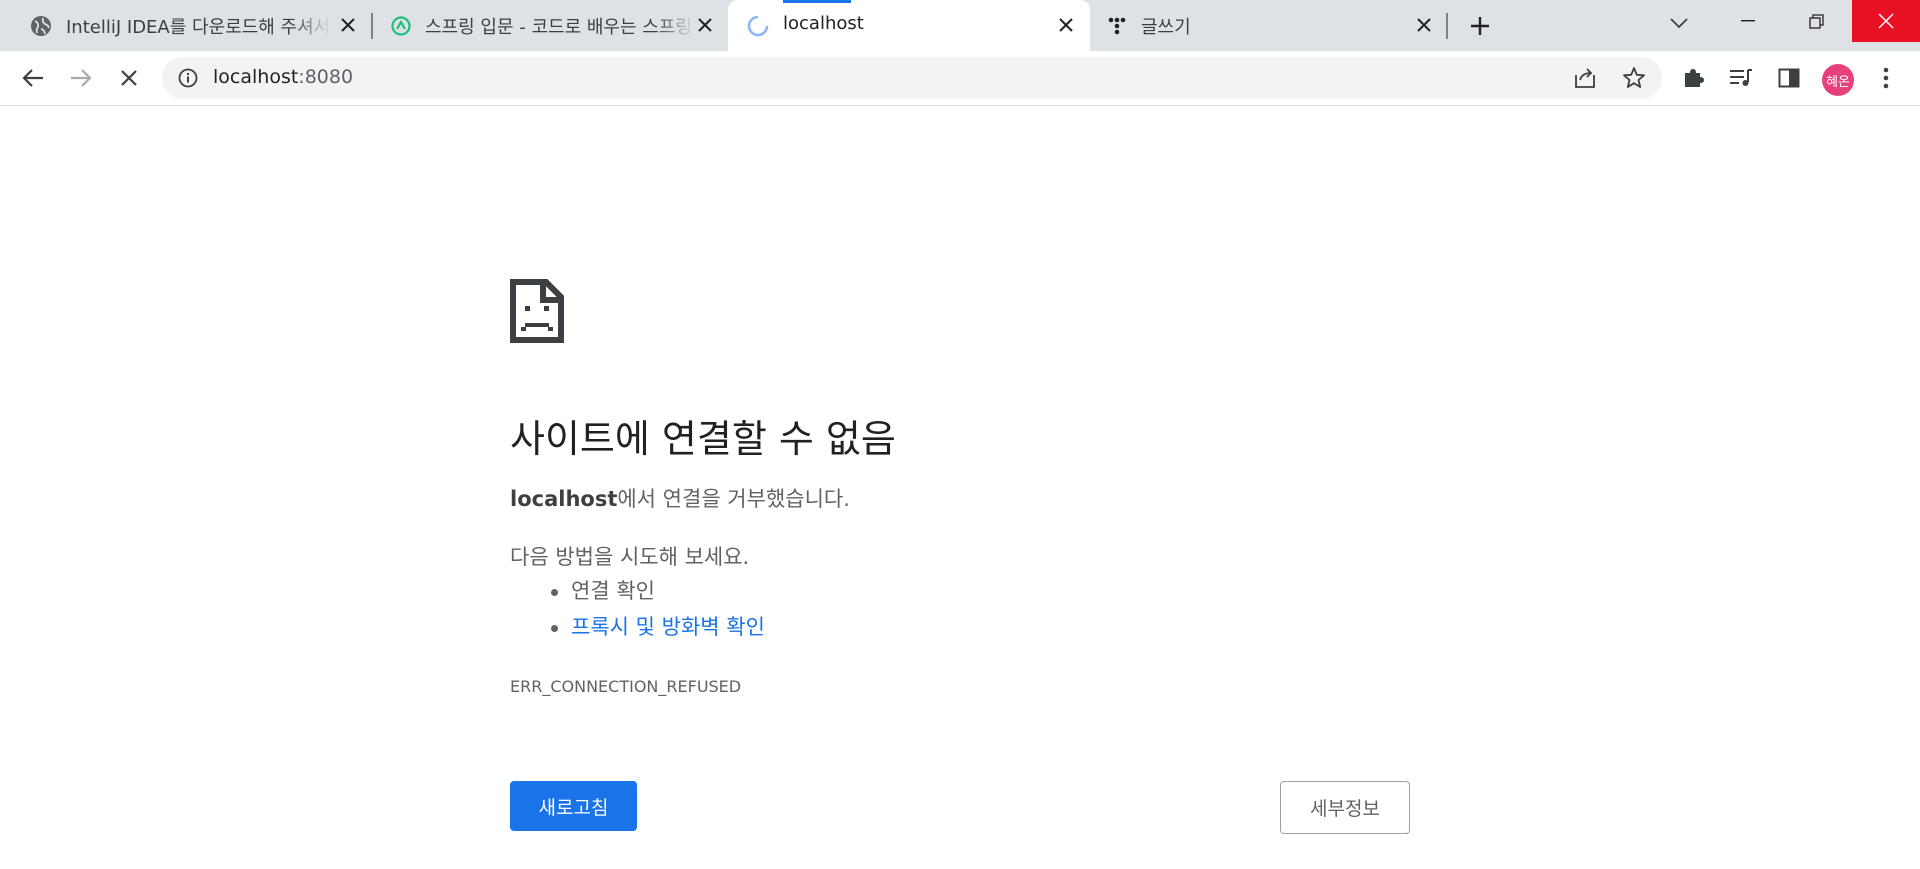 This screenshot has width=1920, height=869. I want to click on tab-separator, so click(1447, 26).